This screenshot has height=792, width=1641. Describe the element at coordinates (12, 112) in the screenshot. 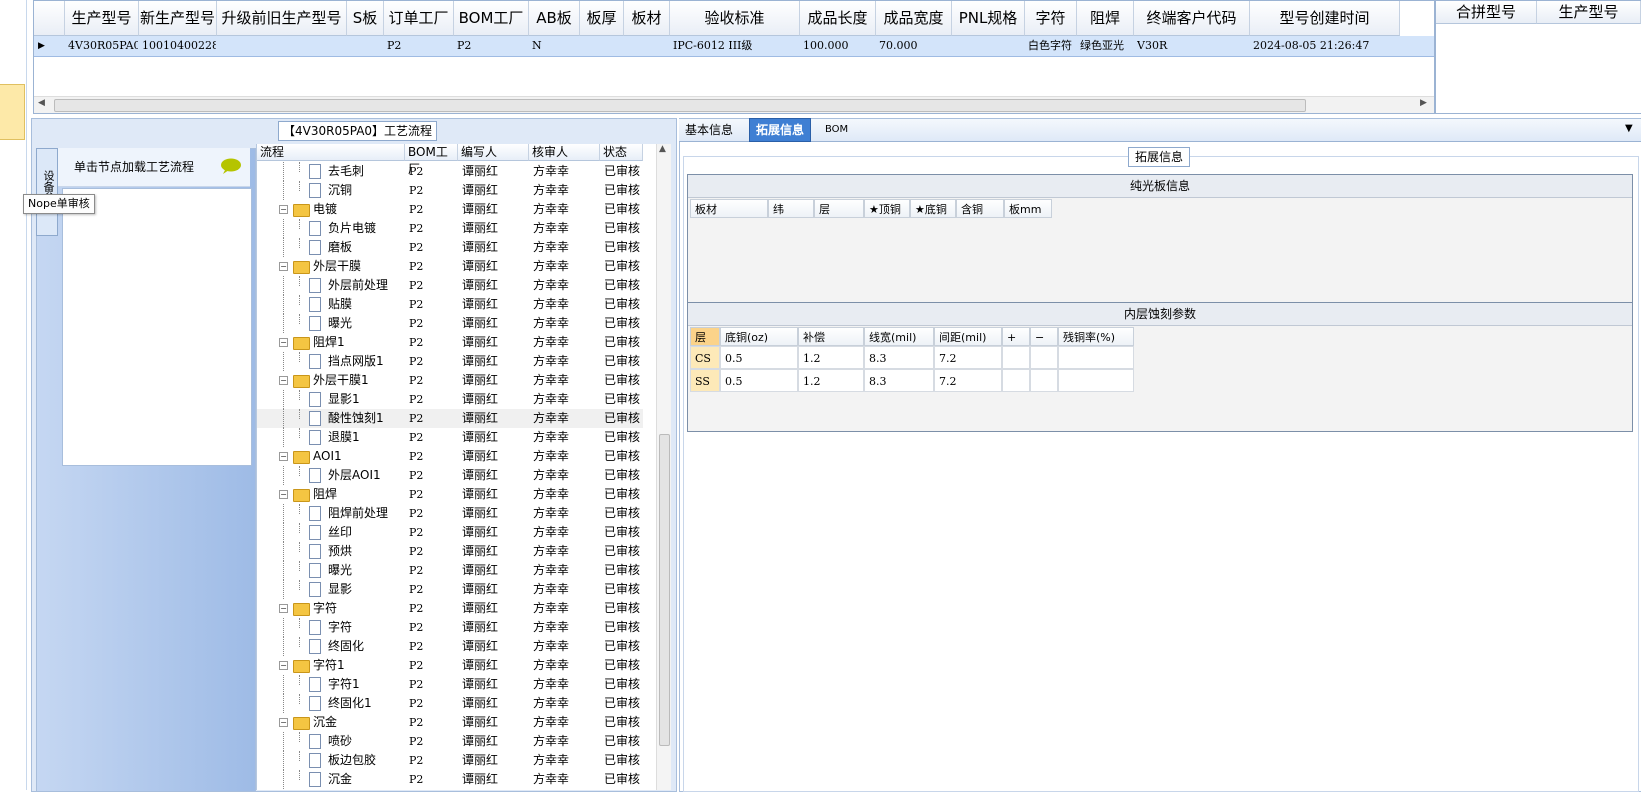

I see `left-edge-tab` at that location.